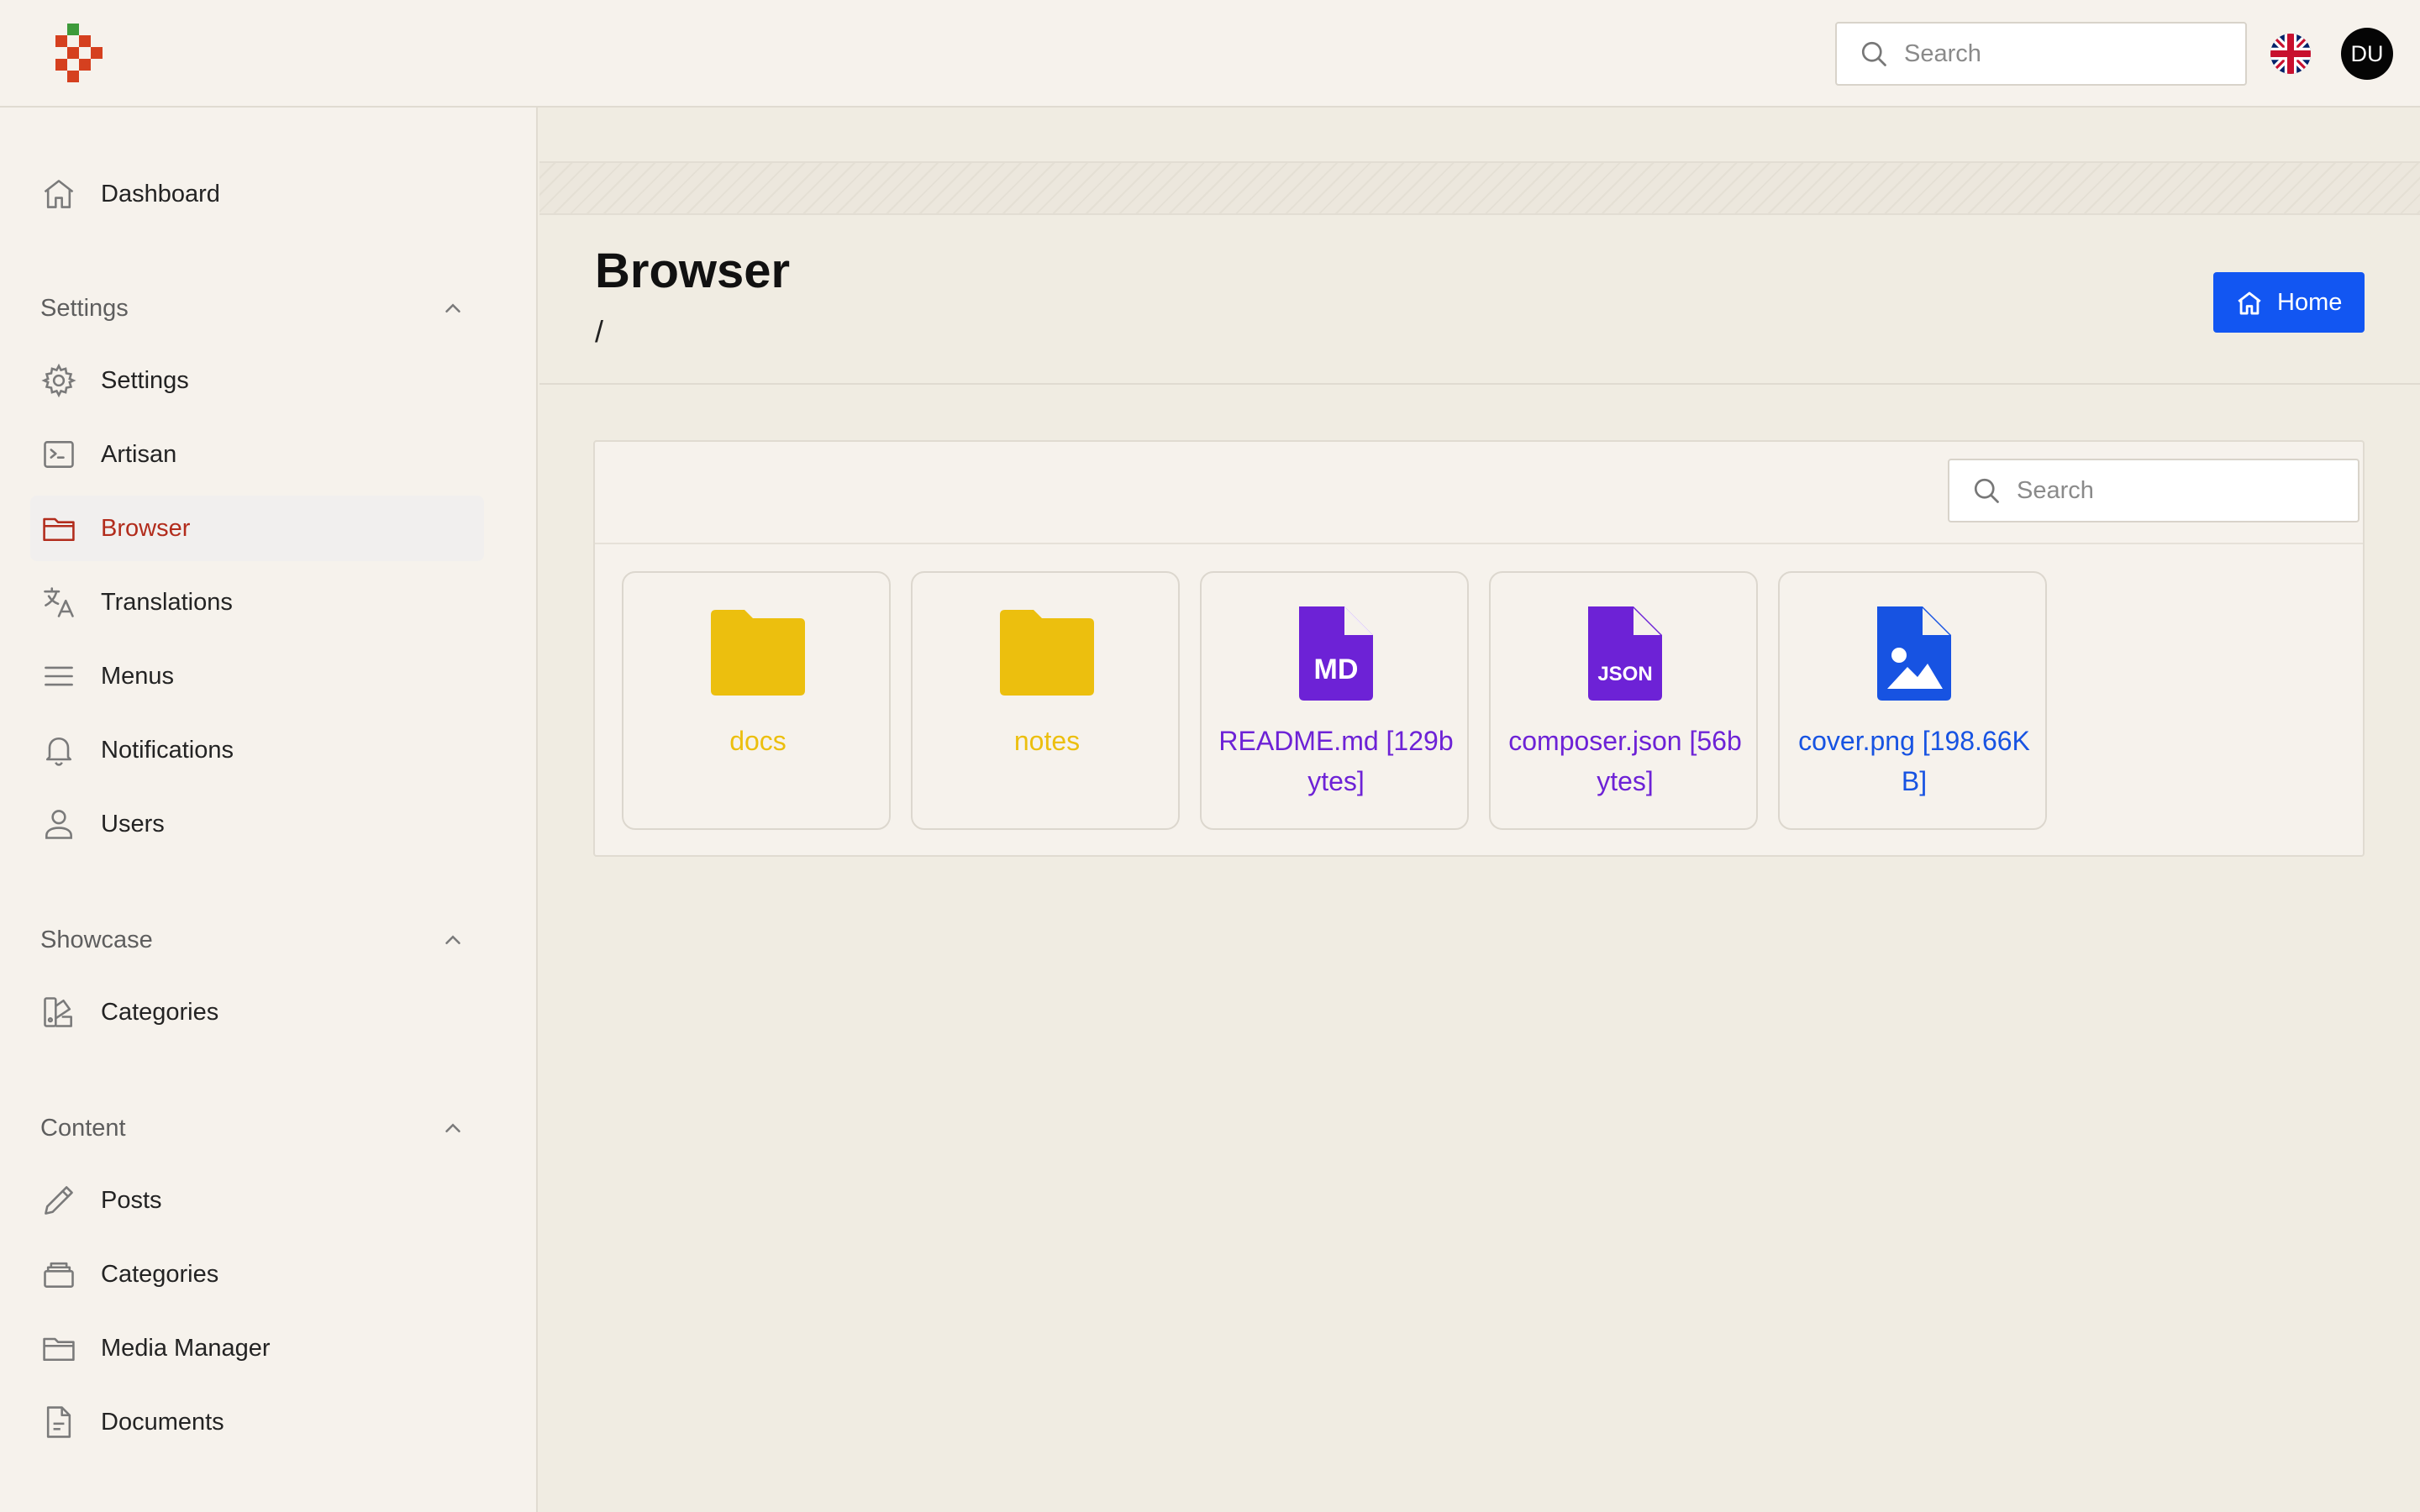 The height and width of the screenshot is (1512, 2420). What do you see at coordinates (693, 271) in the screenshot?
I see `page-title: Browser` at bounding box center [693, 271].